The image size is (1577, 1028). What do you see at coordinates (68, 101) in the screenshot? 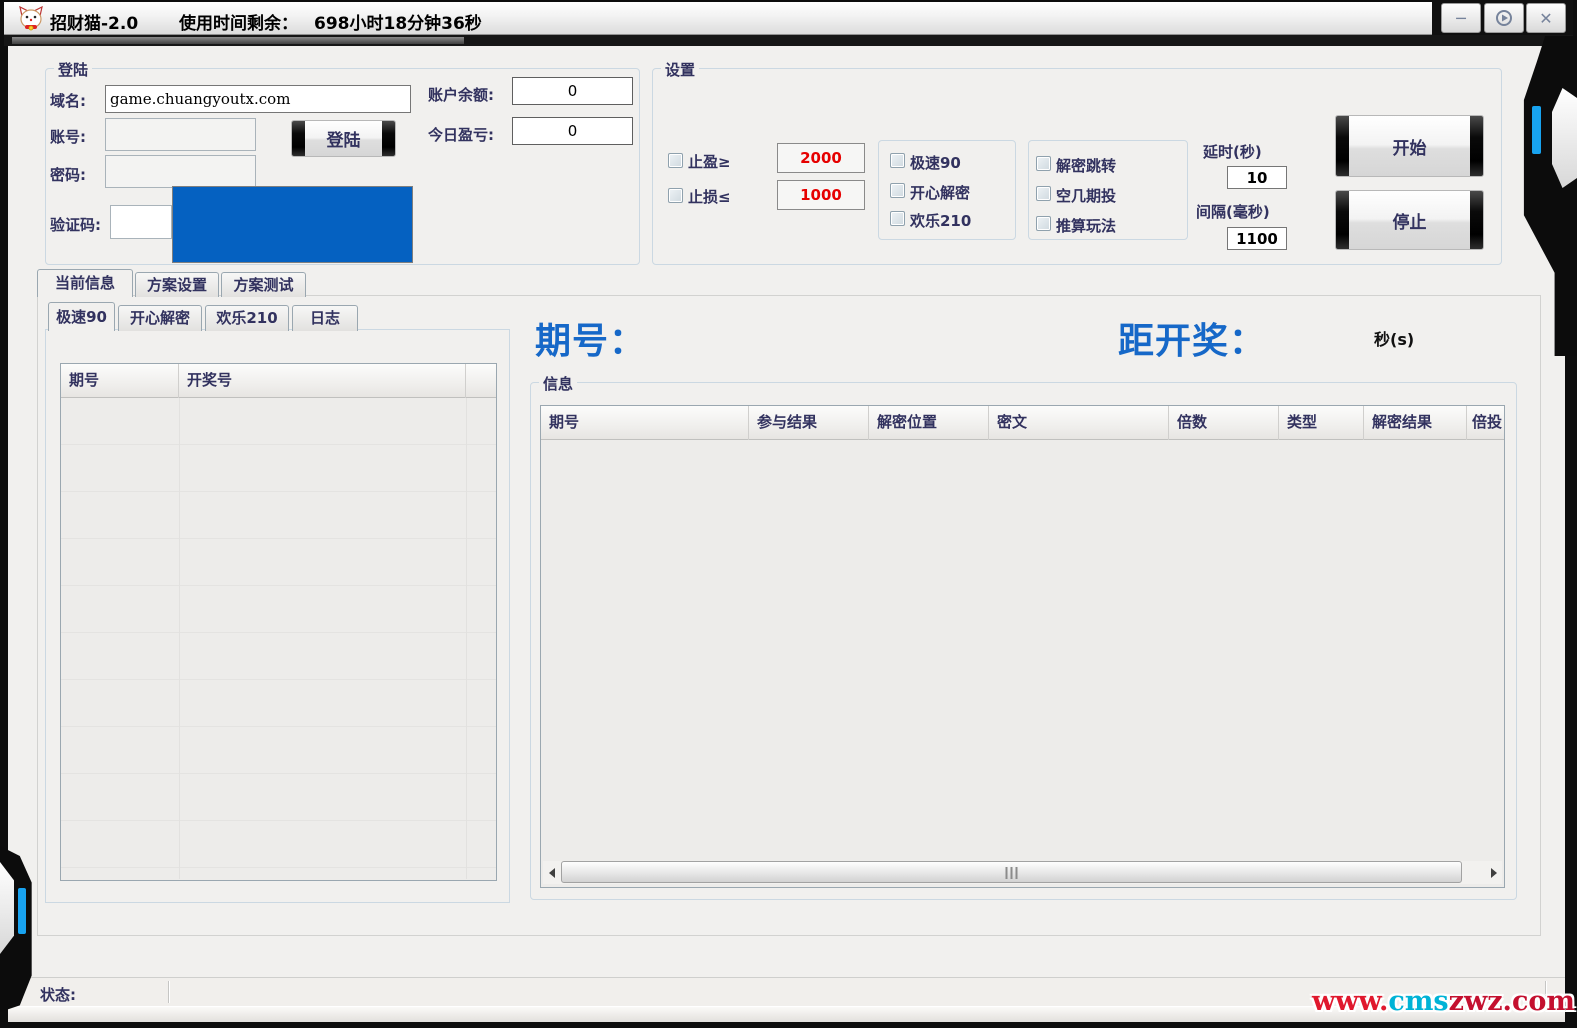
I see `domain-label: 域名:` at bounding box center [68, 101].